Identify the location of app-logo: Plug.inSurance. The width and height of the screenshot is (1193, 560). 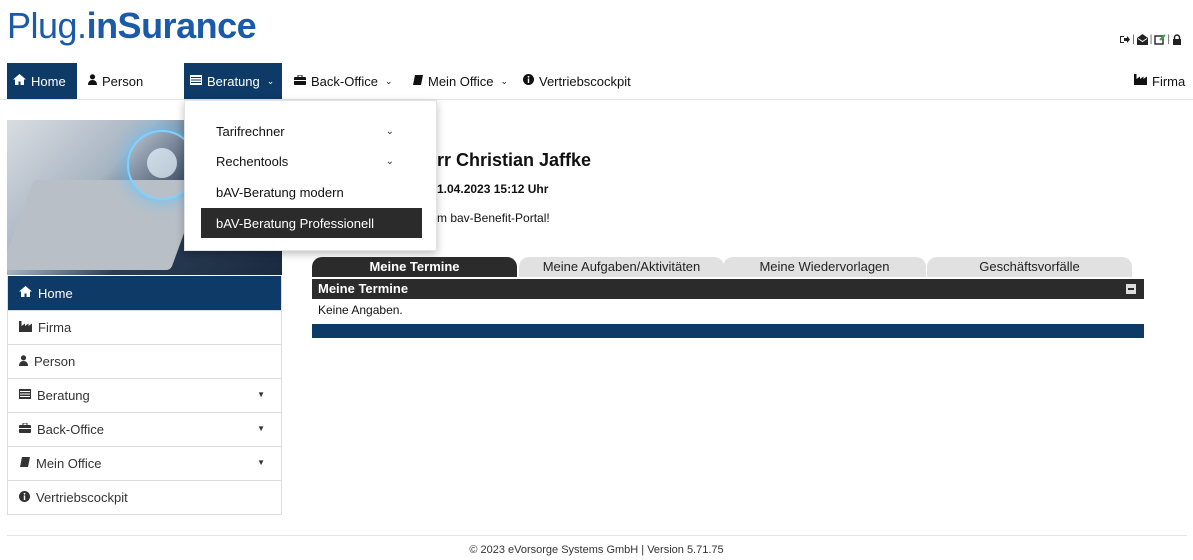
(132, 26).